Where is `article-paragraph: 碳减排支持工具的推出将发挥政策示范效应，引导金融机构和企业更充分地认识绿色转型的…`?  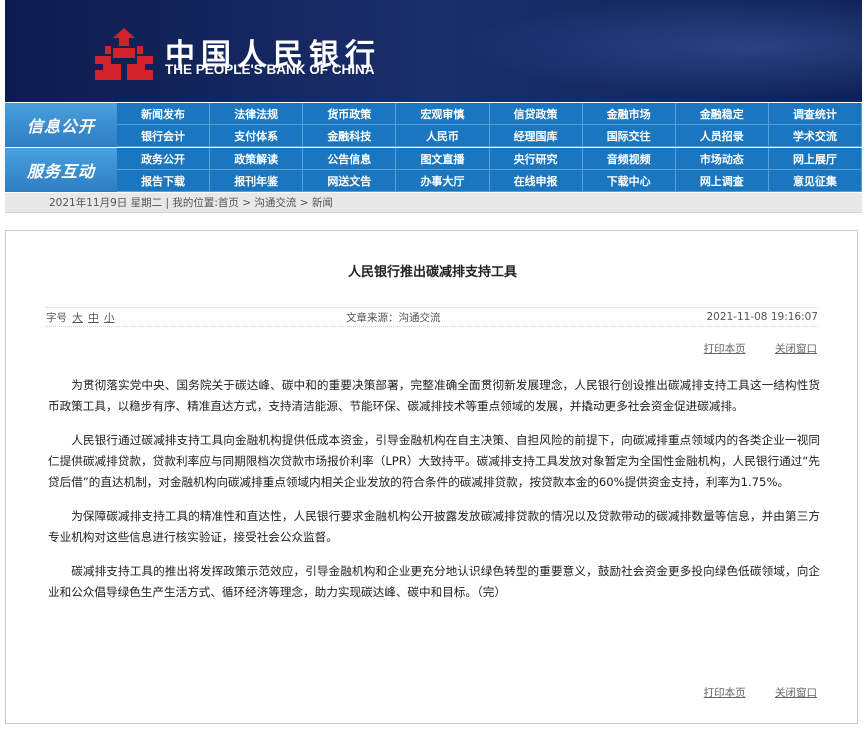 article-paragraph: 碳减排支持工具的推出将发挥政策示范效应，引导金融机构和企业更充分地认识绿色转型的… is located at coordinates (434, 581).